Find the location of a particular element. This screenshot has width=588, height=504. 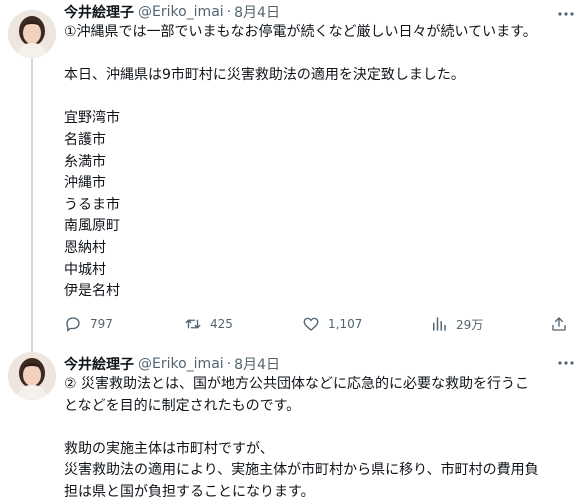

views-button: 29万 is located at coordinates (482, 324).